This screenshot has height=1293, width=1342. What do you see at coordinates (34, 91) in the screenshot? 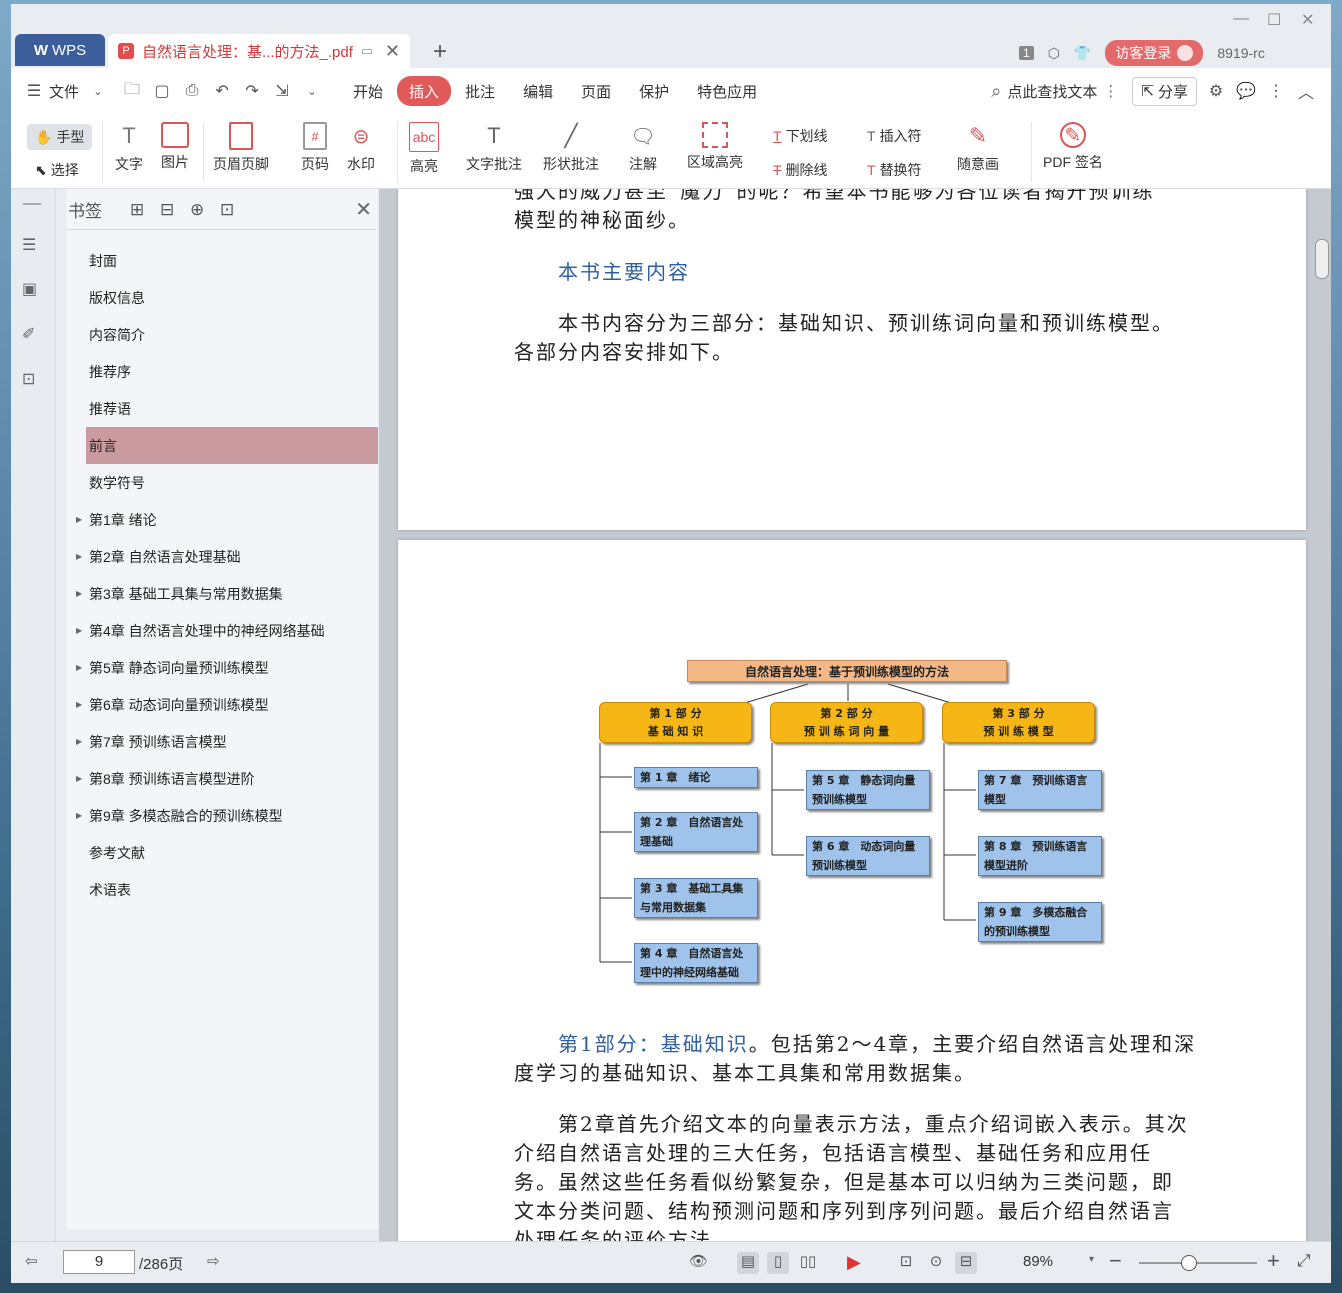
I see `hamburger-icon: ☰` at bounding box center [34, 91].